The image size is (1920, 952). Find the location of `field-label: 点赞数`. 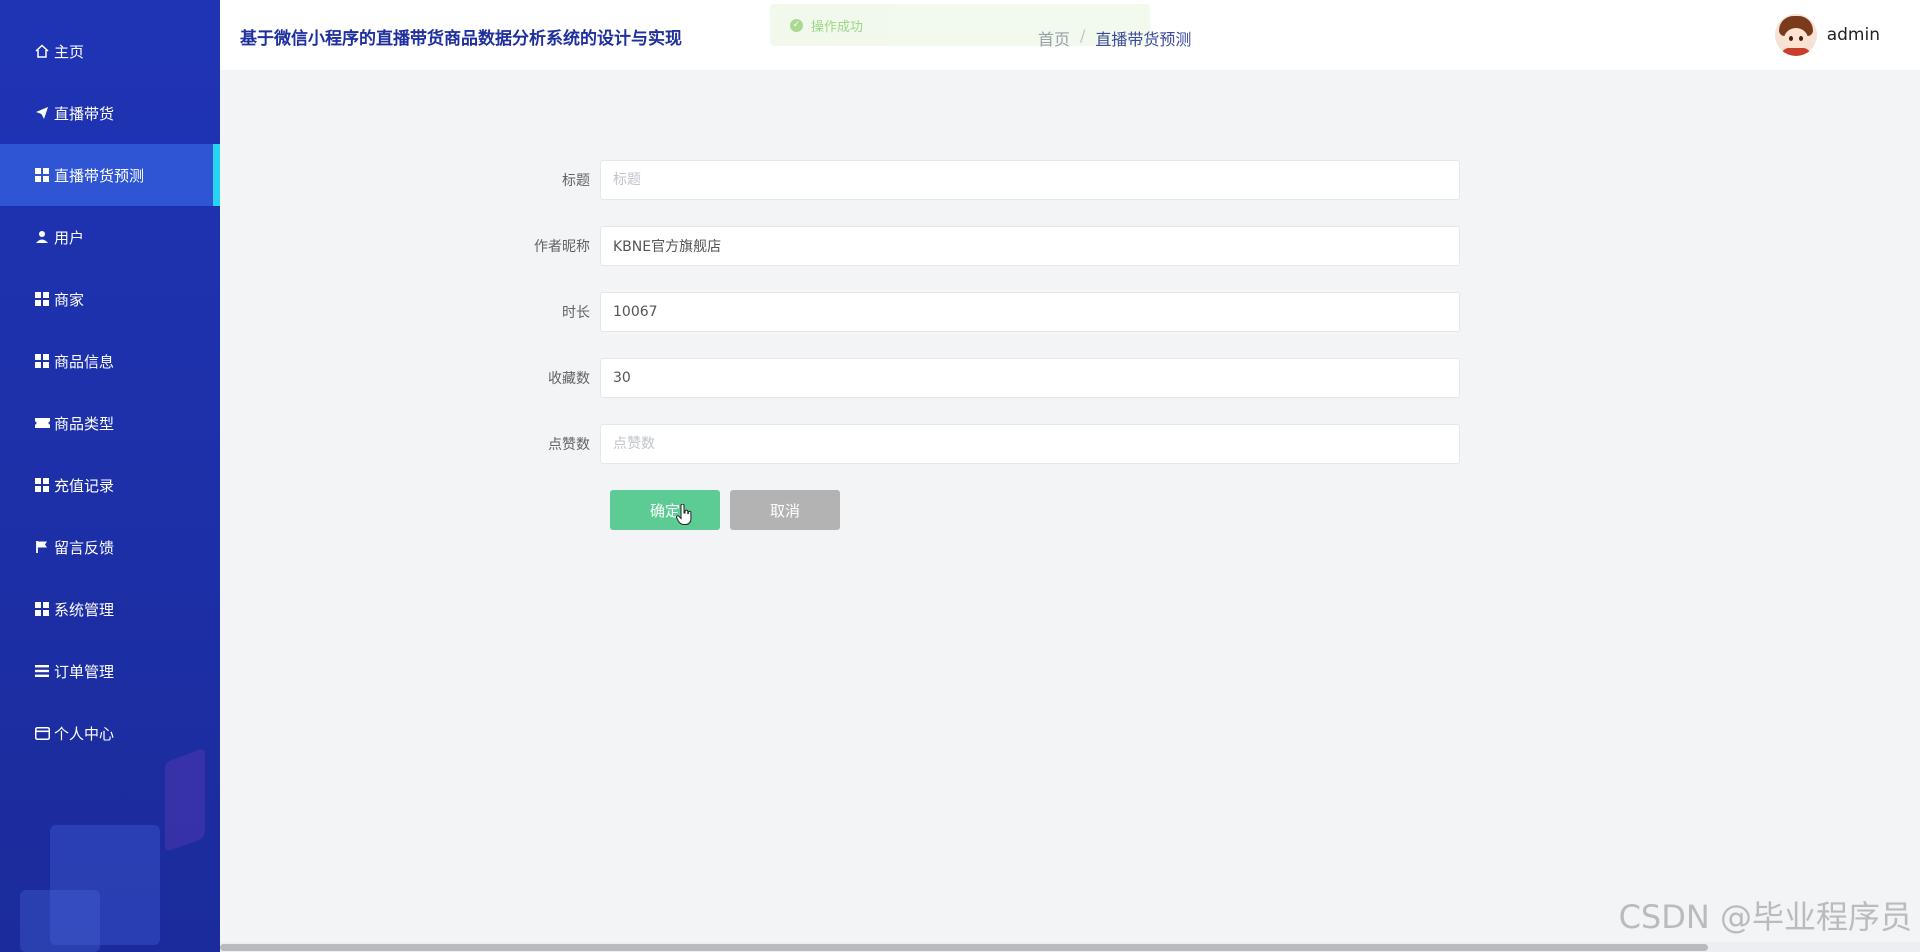

field-label: 点赞数 is located at coordinates (569, 445).